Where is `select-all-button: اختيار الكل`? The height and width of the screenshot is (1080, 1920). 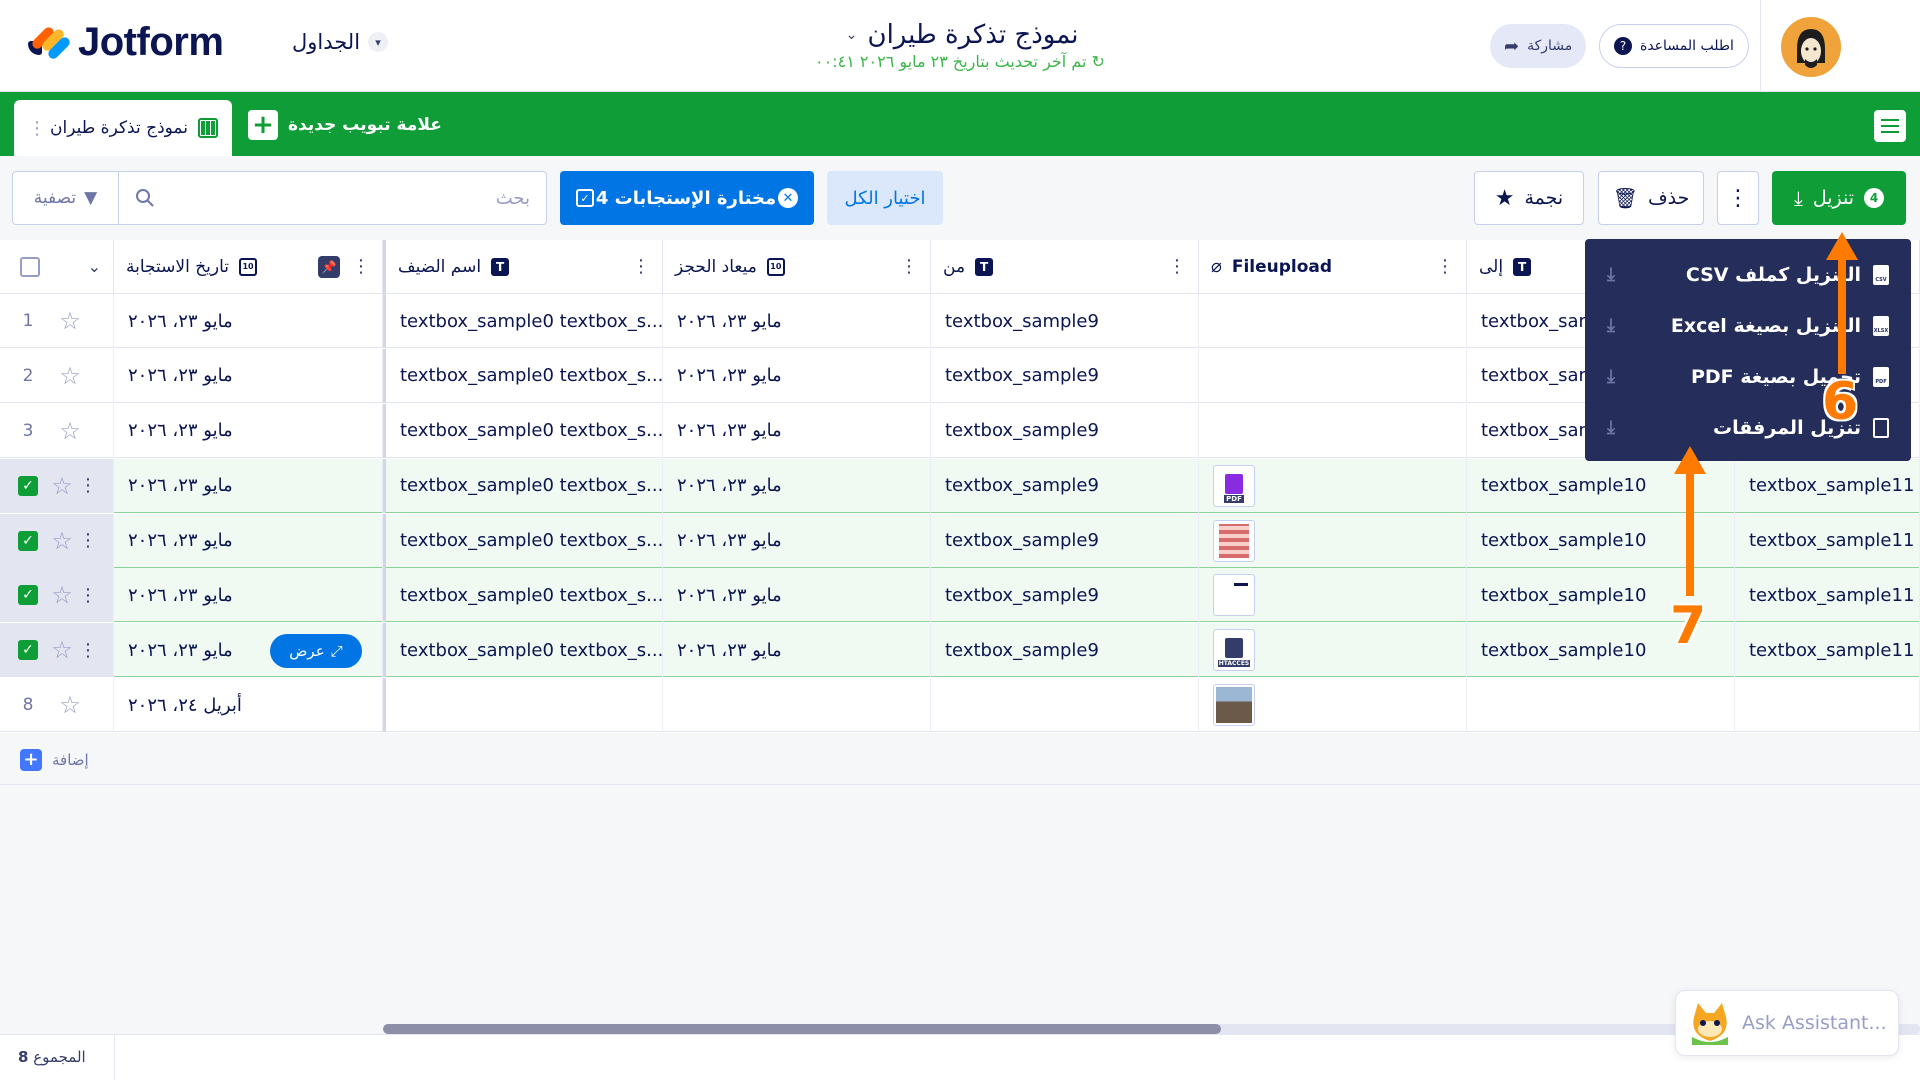
select-all-button: اختيار الكل is located at coordinates (885, 198).